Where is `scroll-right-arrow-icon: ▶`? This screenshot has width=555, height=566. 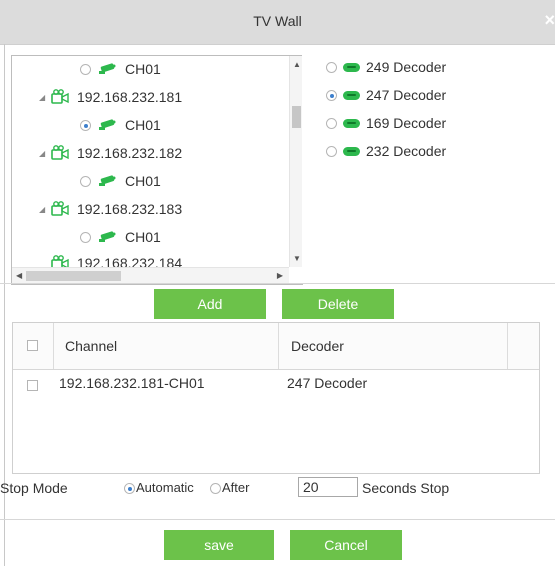 scroll-right-arrow-icon: ▶ is located at coordinates (280, 275).